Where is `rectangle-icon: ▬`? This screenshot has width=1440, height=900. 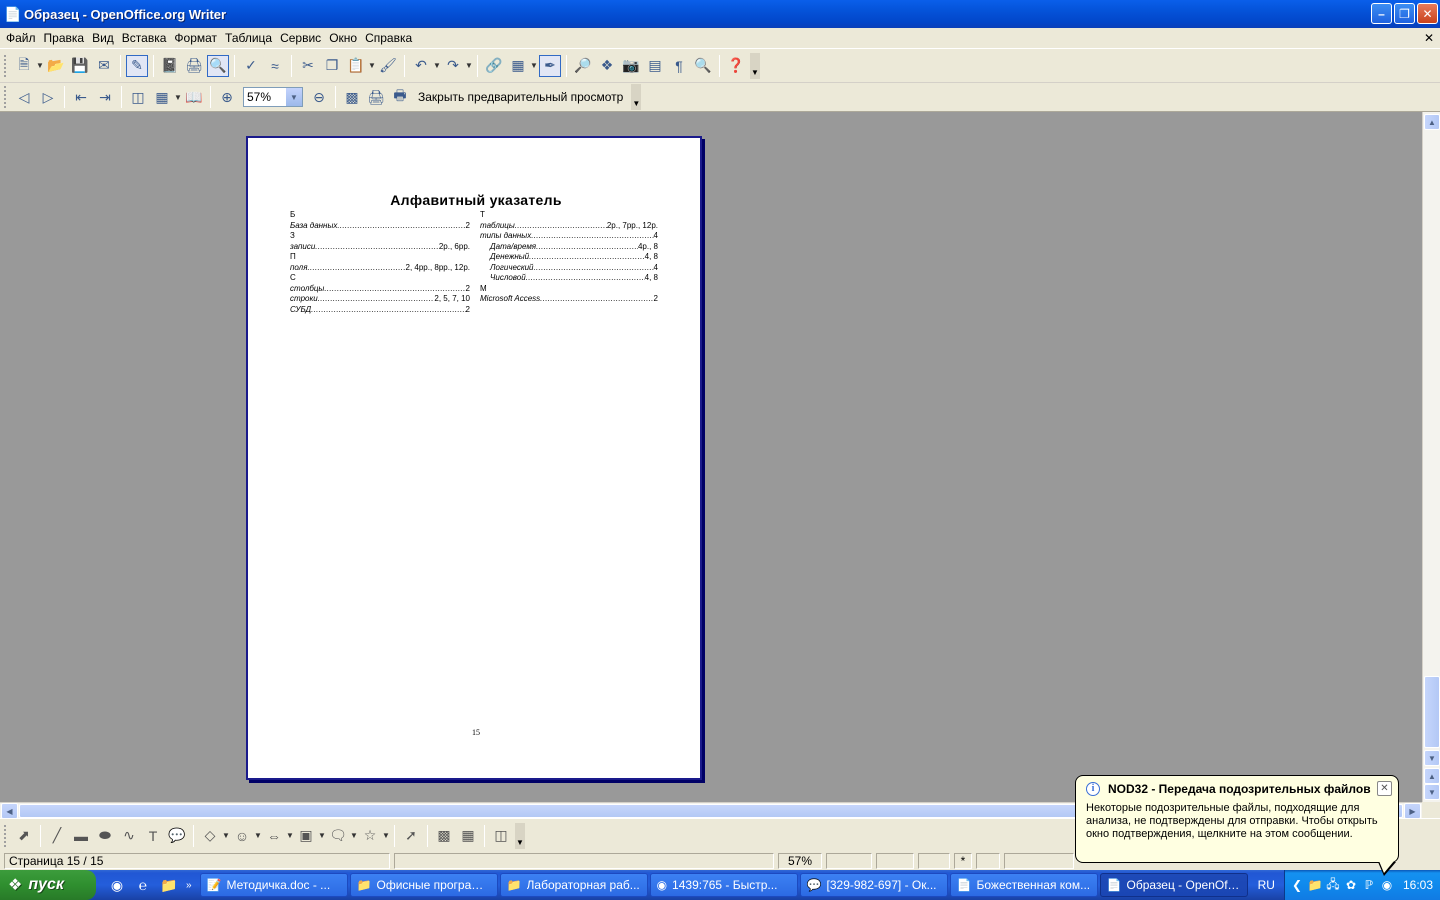
rectangle-icon: ▬ is located at coordinates (81, 836).